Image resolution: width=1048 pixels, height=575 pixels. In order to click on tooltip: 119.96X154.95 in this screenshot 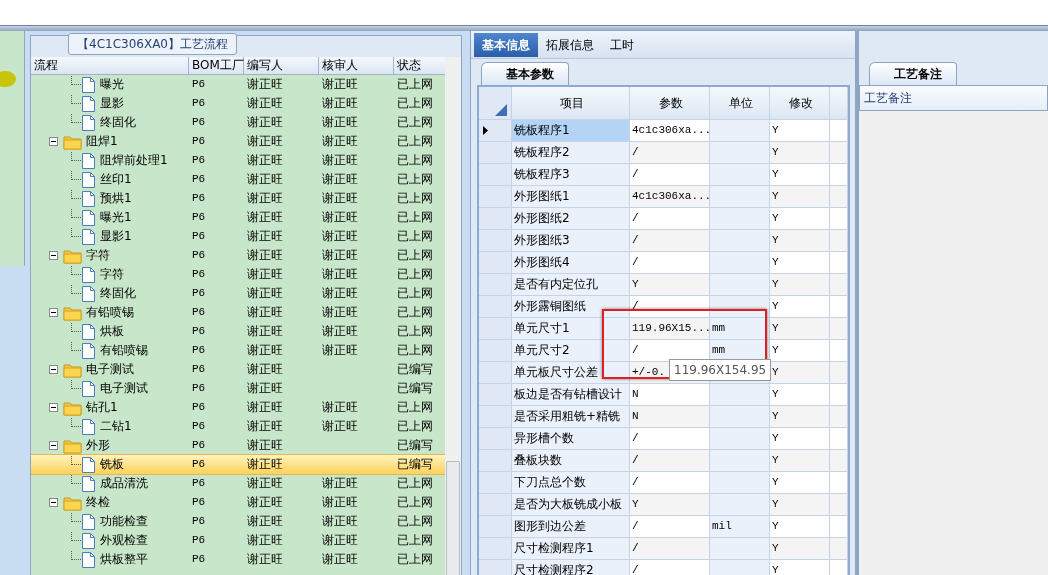, I will do `click(720, 370)`.